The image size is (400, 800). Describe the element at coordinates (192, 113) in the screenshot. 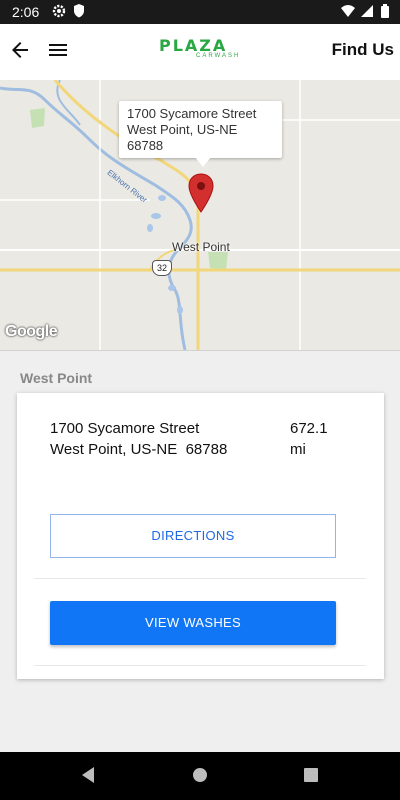

I see `callout-line-1: 1700 Sycamore Street` at that location.